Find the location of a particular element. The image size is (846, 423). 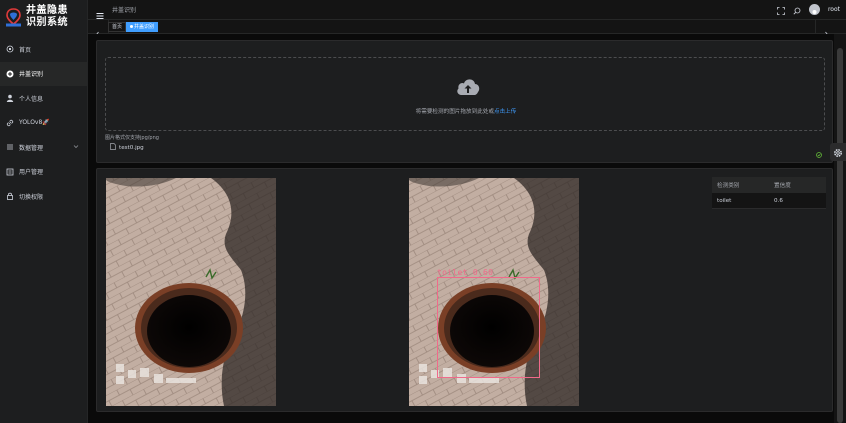

fullscreen-icon is located at coordinates (781, 9).